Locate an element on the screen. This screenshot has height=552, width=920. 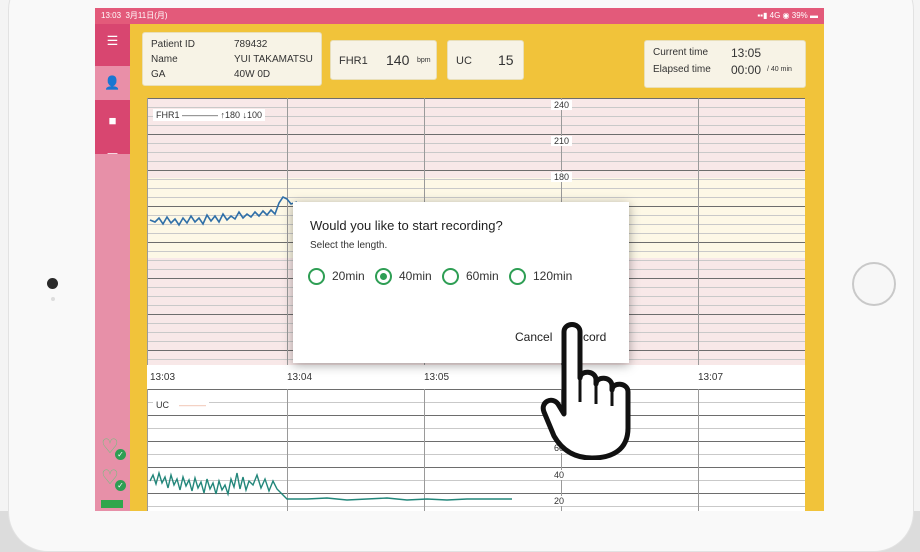
option-60min: 60min is located at coordinates (470, 276).